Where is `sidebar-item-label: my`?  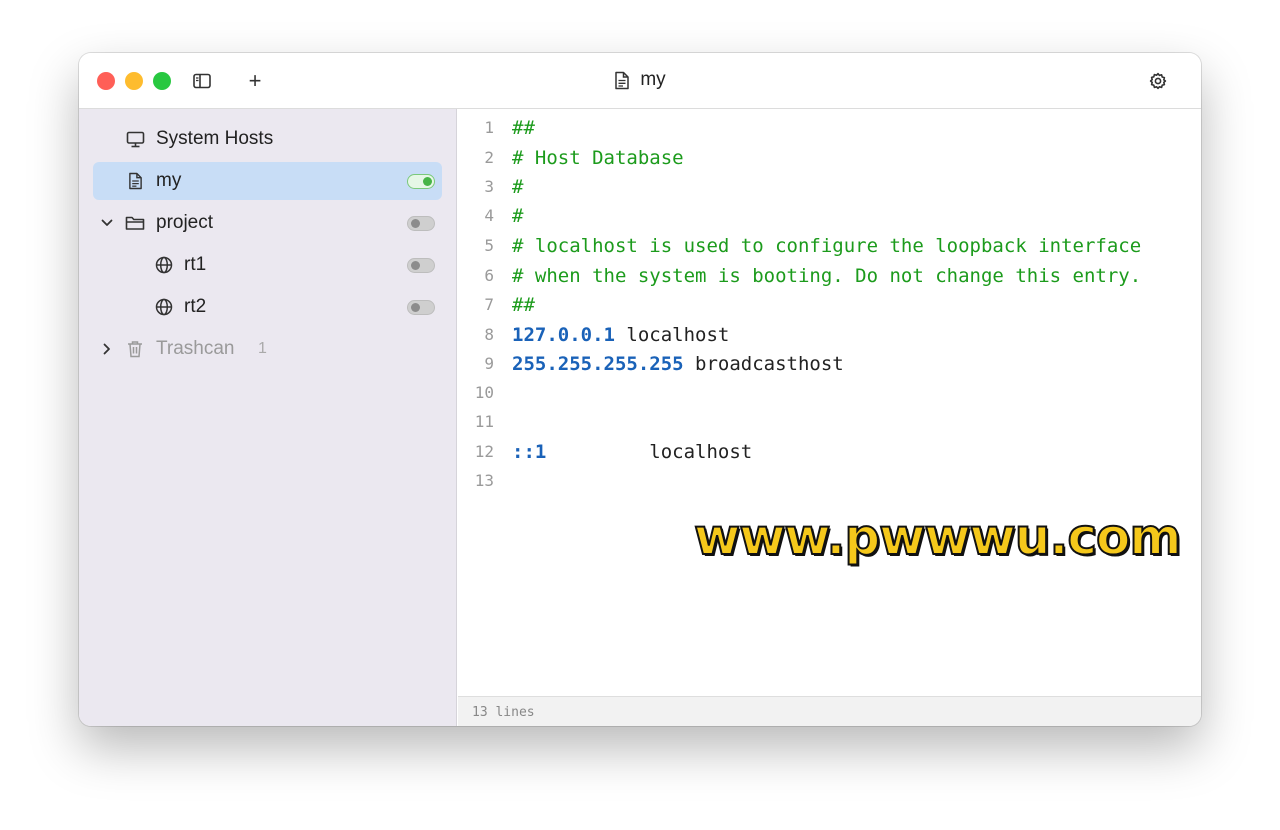
sidebar-item-label: my is located at coordinates (169, 180).